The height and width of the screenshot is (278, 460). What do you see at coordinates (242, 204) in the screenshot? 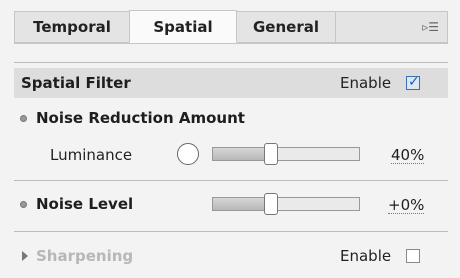
I see `noise-level-slider-fill` at bounding box center [242, 204].